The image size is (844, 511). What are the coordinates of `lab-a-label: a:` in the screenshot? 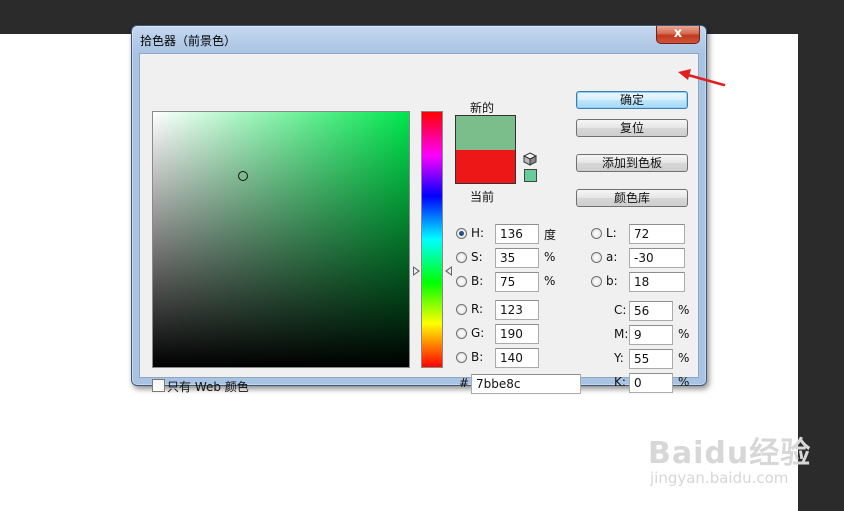 It's located at (612, 257).